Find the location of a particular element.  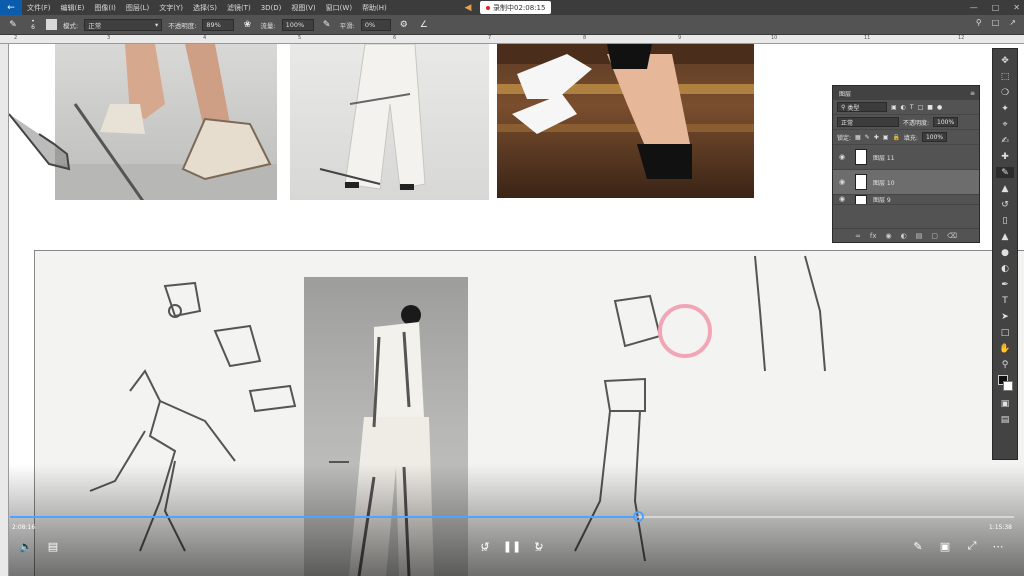

workspace-icon: □ is located at coordinates (996, 22).